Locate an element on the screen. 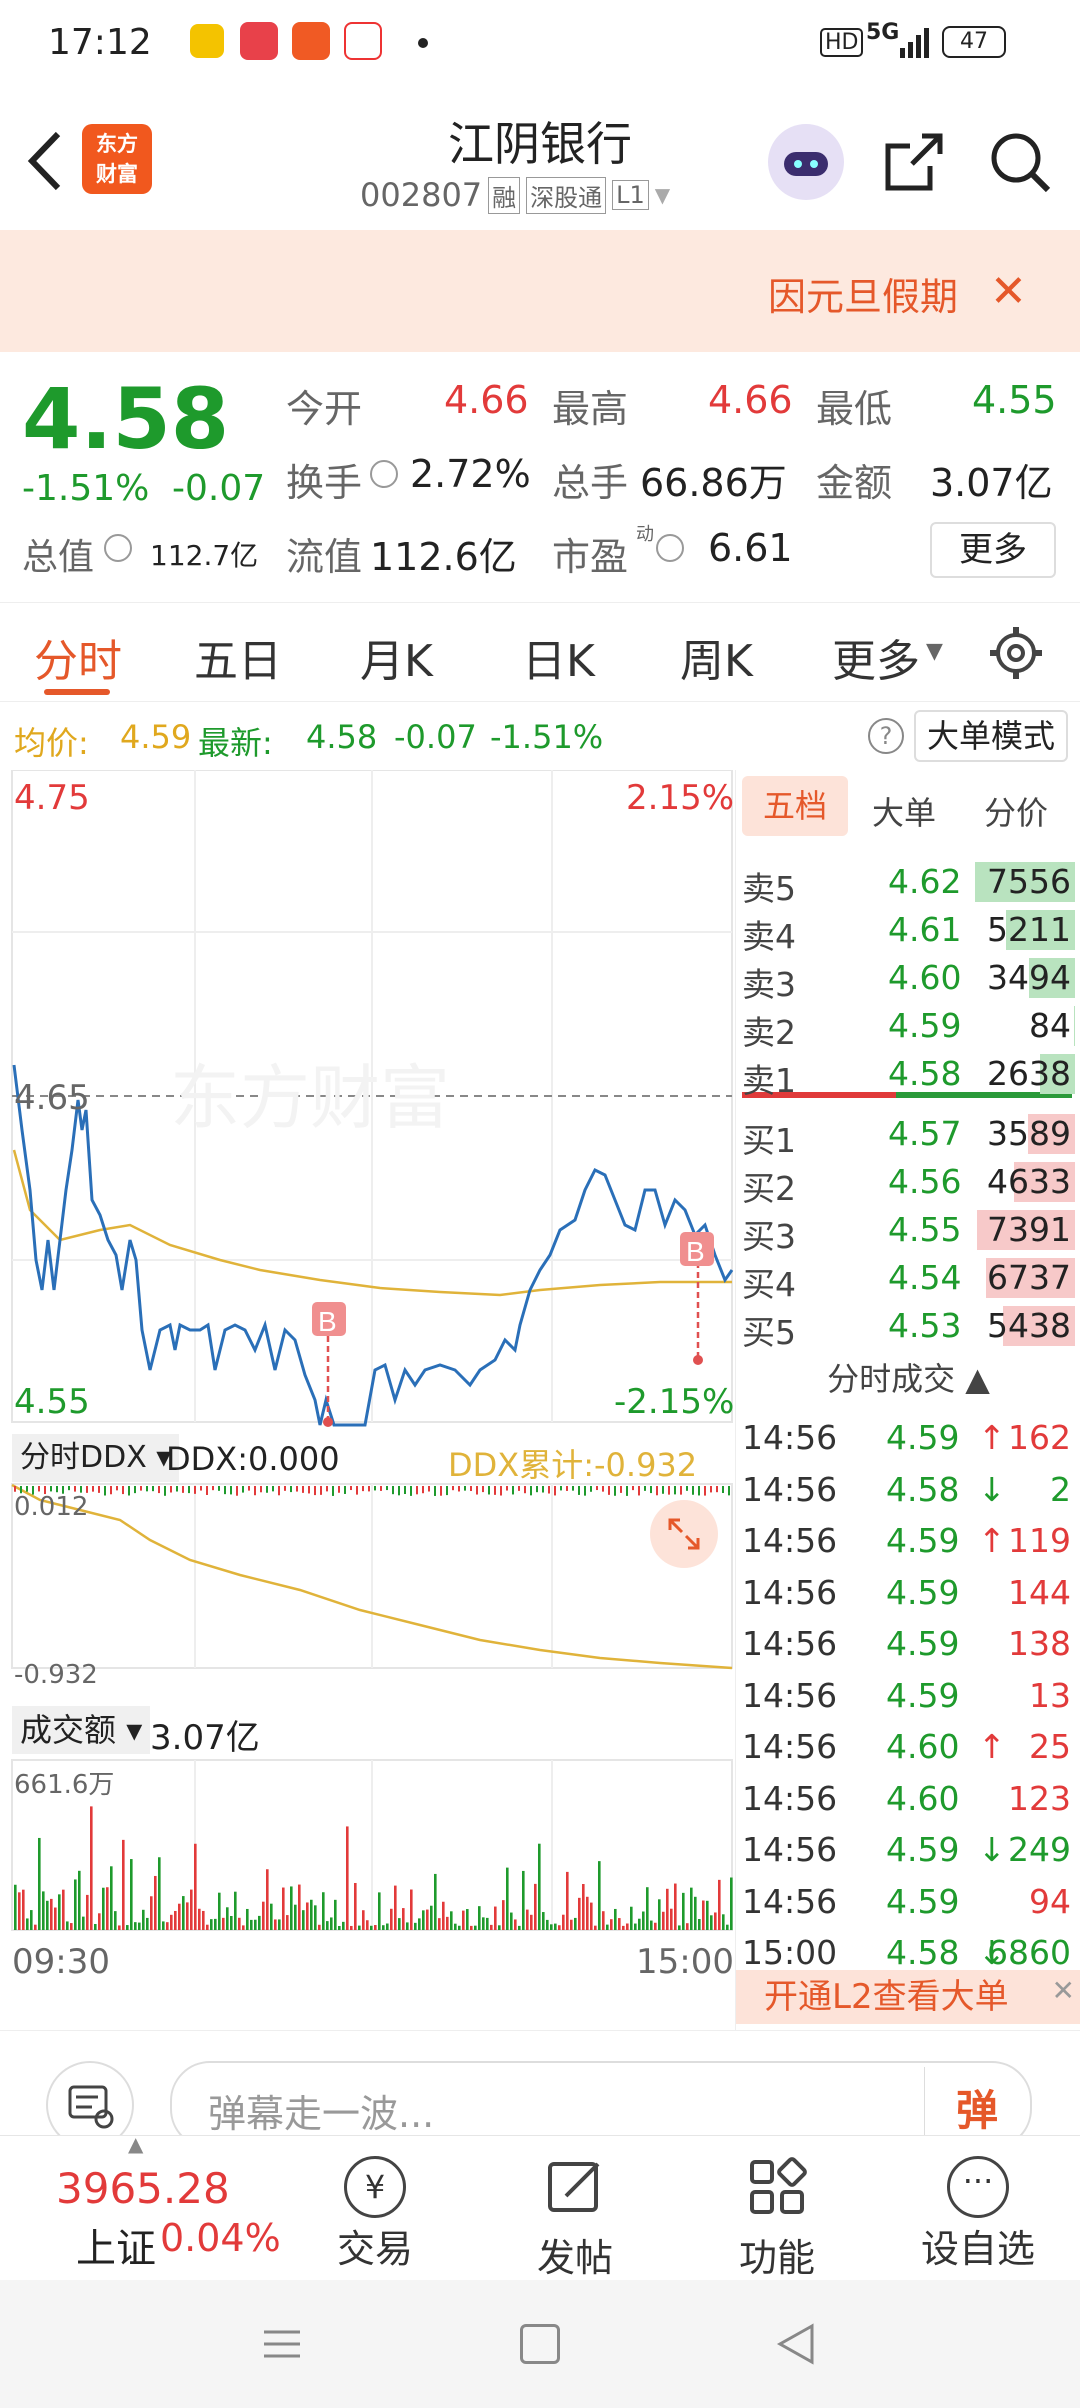 This screenshot has height=2408, width=1080. tick-row: 14:56 4.59 ↑ 119 is located at coordinates (908, 1543).